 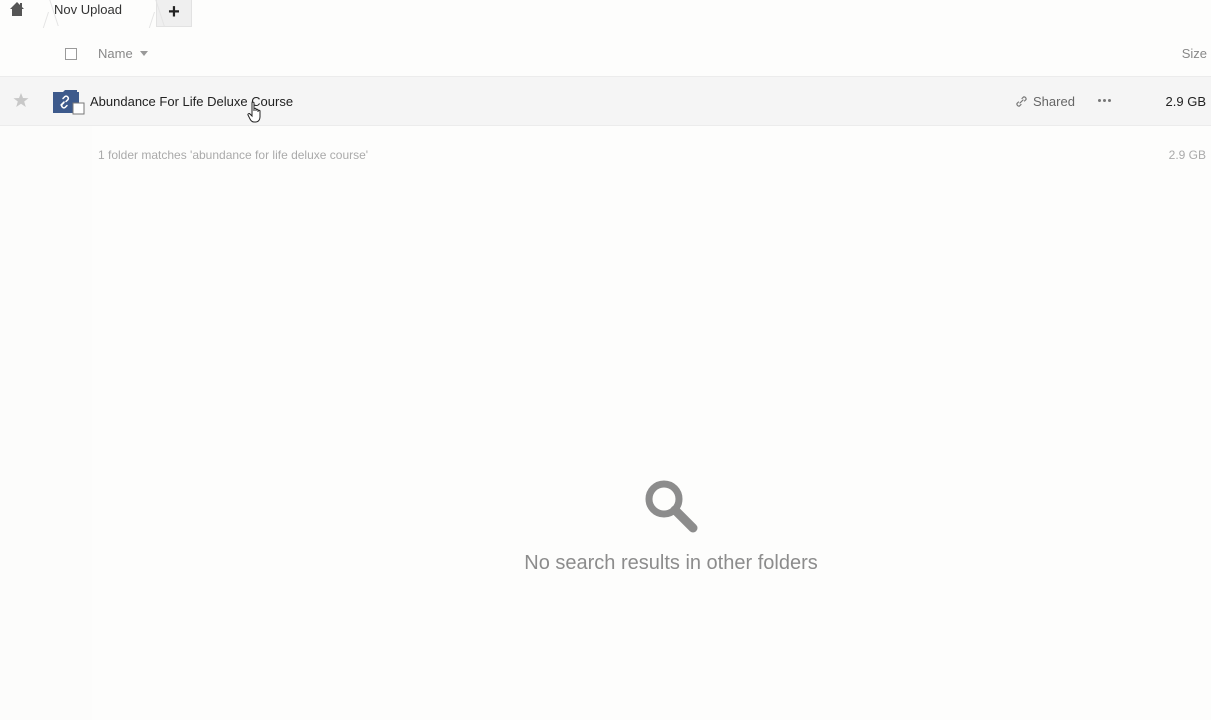 I want to click on breadcrumb: Nov Upload +, so click(x=605, y=13).